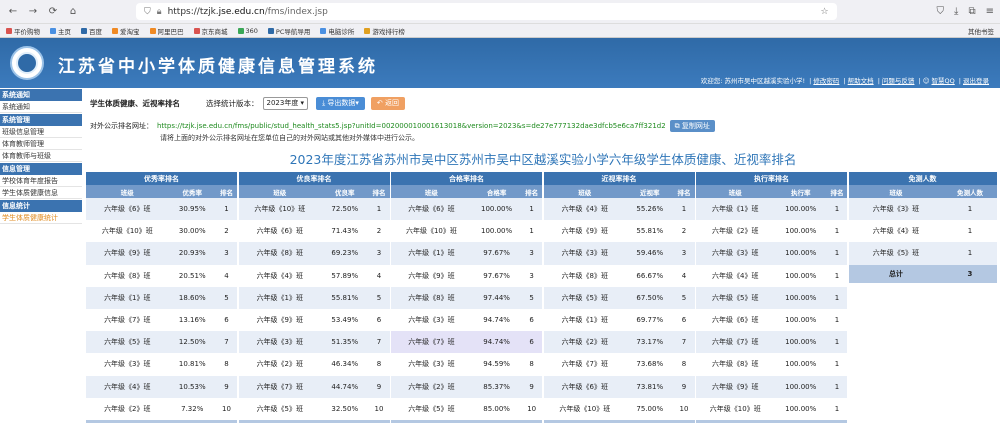  What do you see at coordinates (692, 126) in the screenshot?
I see `copy-url-button: ⧉ 复制网址` at bounding box center [692, 126].